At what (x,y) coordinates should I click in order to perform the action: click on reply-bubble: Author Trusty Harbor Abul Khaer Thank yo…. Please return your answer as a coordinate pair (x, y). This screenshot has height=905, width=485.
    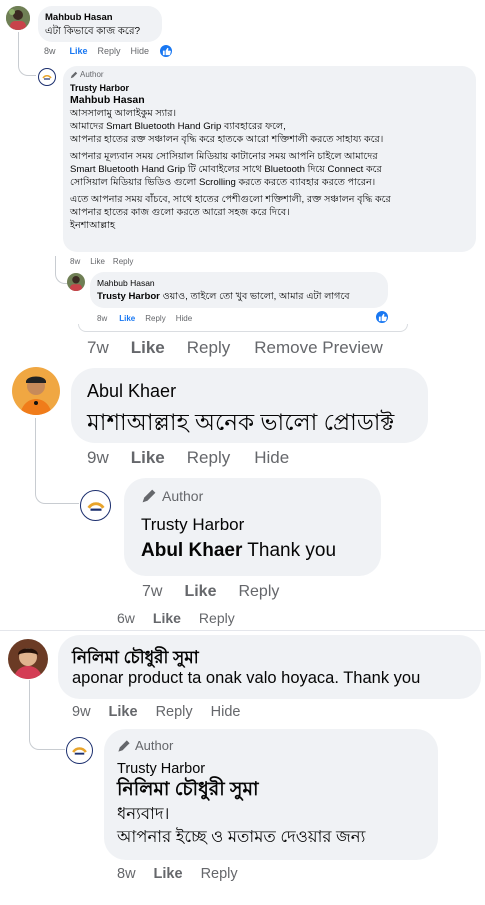
    Looking at the image, I should click on (252, 527).